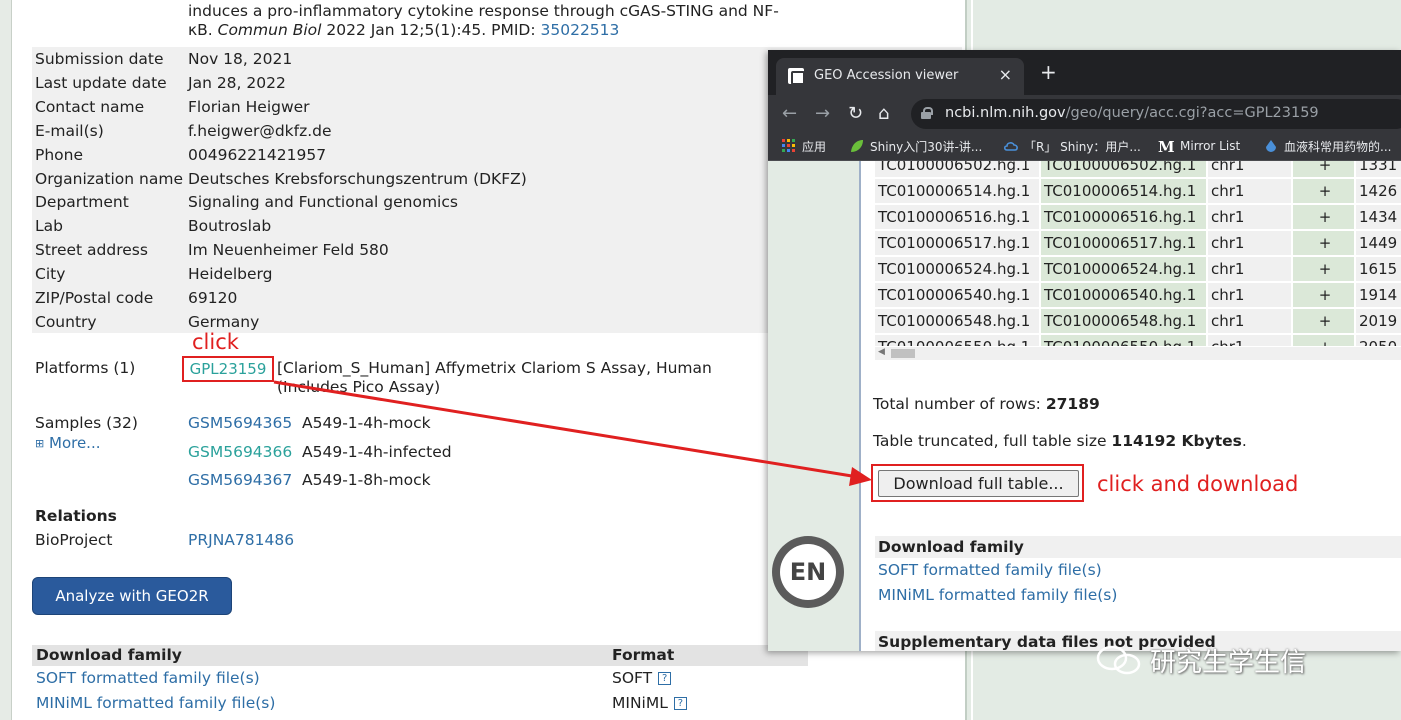  I want to click on email-link: f.heigwer@dkfz.de, so click(260, 131).